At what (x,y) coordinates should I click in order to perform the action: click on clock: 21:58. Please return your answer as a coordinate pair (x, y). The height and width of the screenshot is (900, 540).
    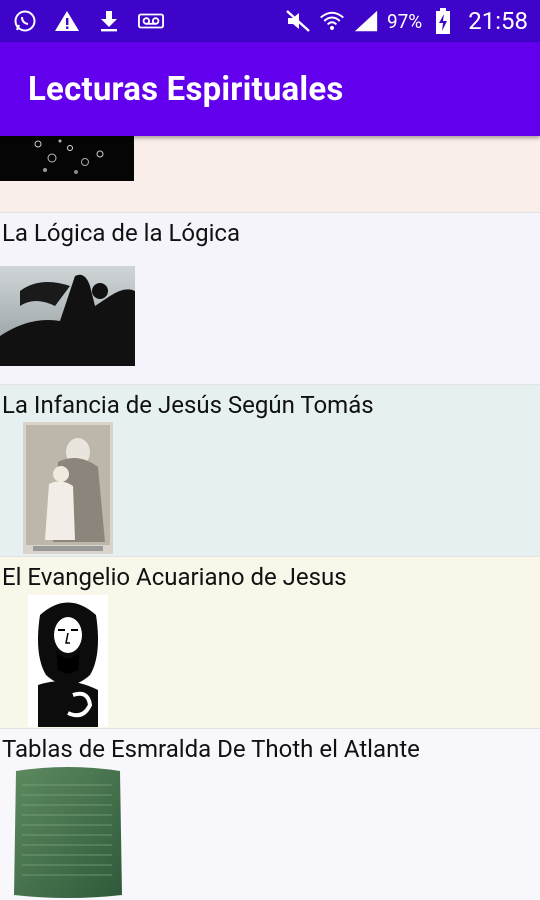
    Looking at the image, I should click on (498, 21).